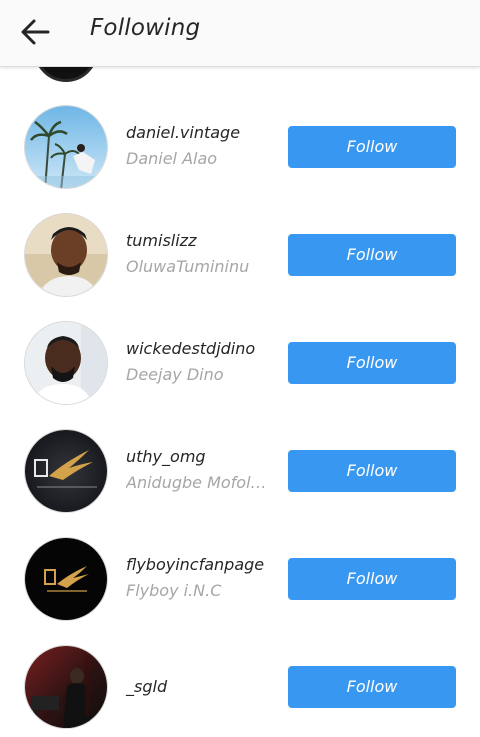 This screenshot has height=737, width=480. What do you see at coordinates (146, 686) in the screenshot?
I see `username: _sgld` at bounding box center [146, 686].